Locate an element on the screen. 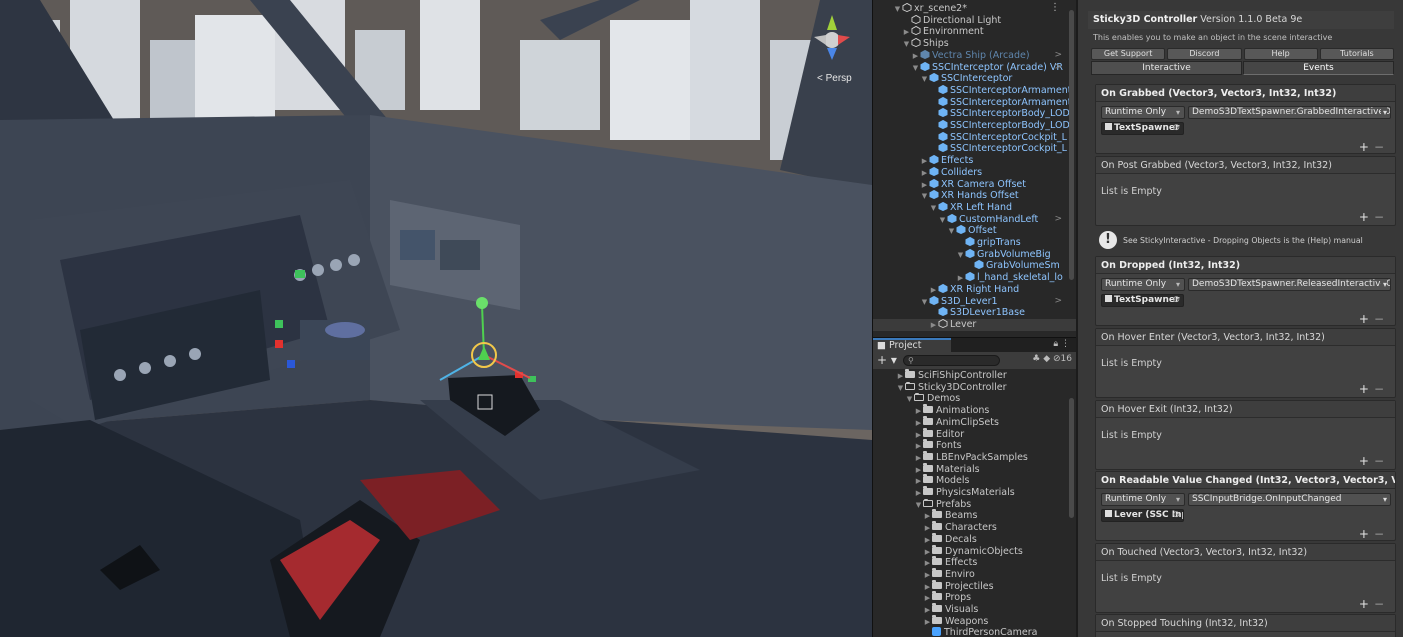 The width and height of the screenshot is (1403, 637). hierarchy-item: ▶ l_hand_skeletal_lo is located at coordinates (974, 278).